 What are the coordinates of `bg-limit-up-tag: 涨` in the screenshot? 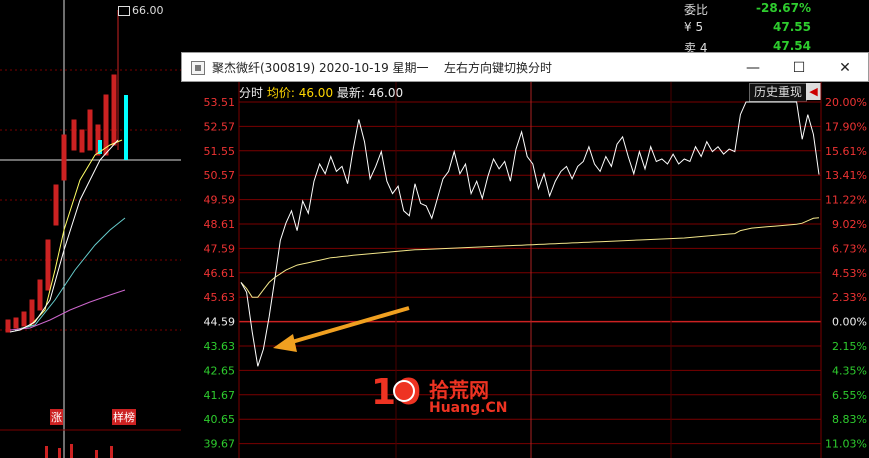 It's located at (56, 417).